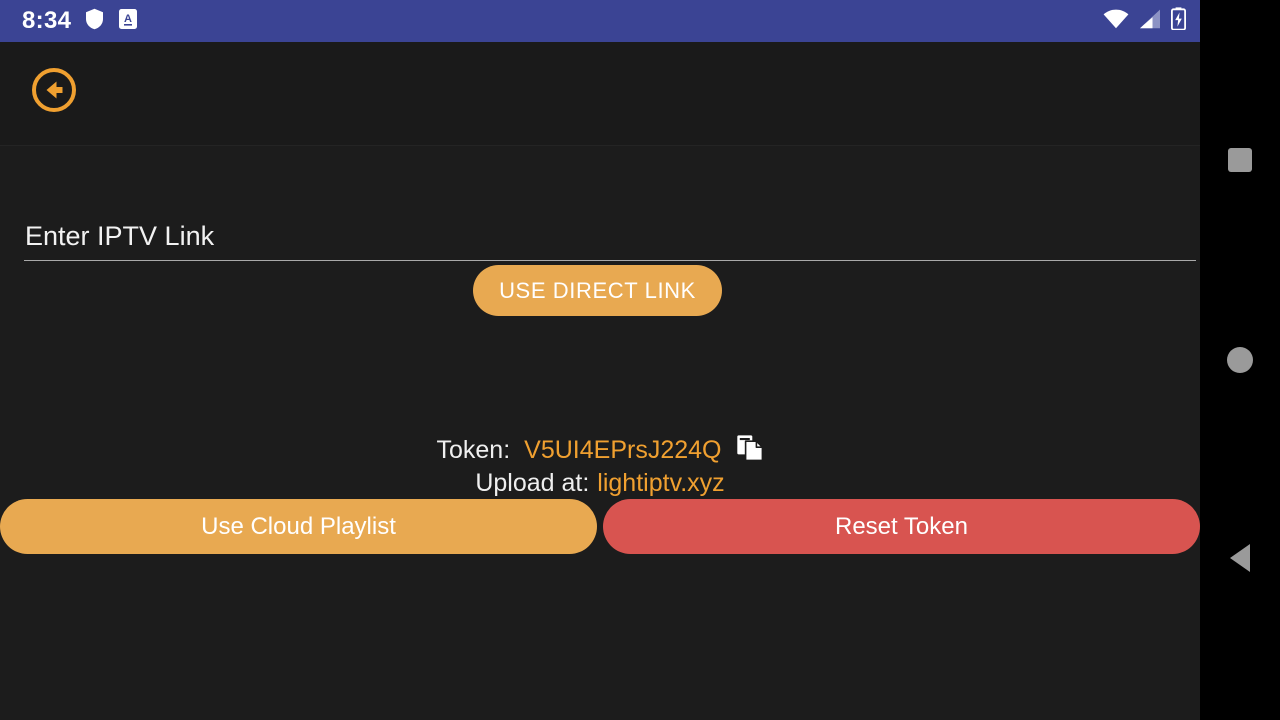 This screenshot has width=1280, height=720. I want to click on triangle-back-icon, so click(1240, 558).